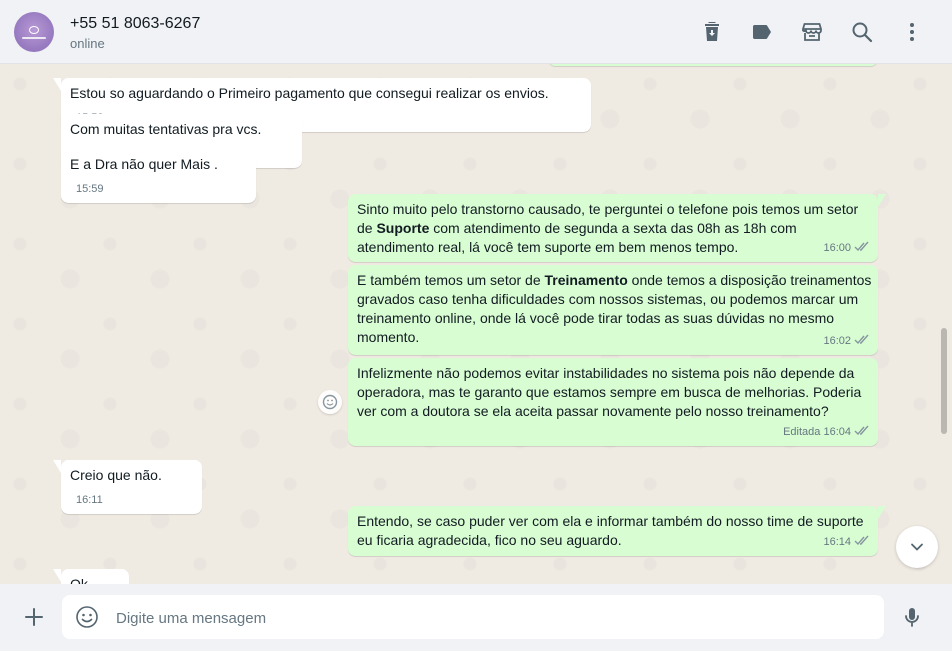 This screenshot has height=651, width=952. I want to click on message-time: 16:11, so click(89, 500).